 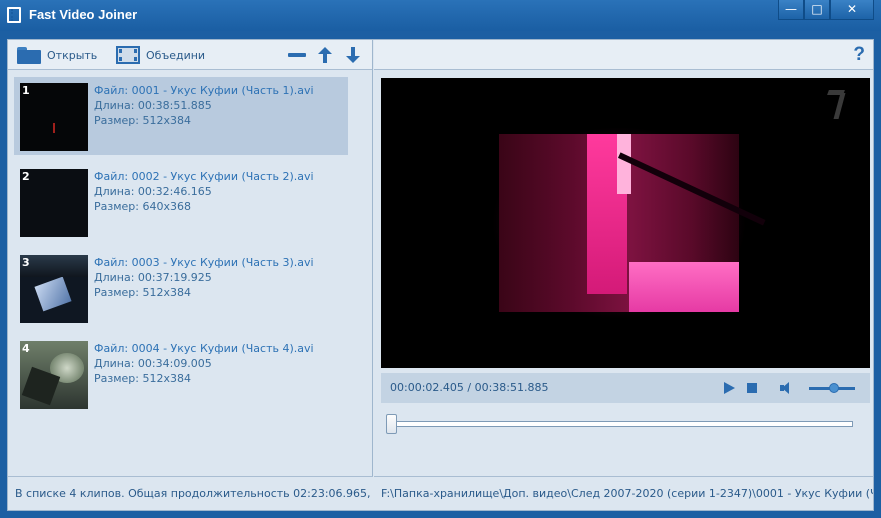 What do you see at coordinates (204, 262) in the screenshot?
I see `clip-file: Файл: 0003 - Укус Куфии (Часть 3).avi` at bounding box center [204, 262].